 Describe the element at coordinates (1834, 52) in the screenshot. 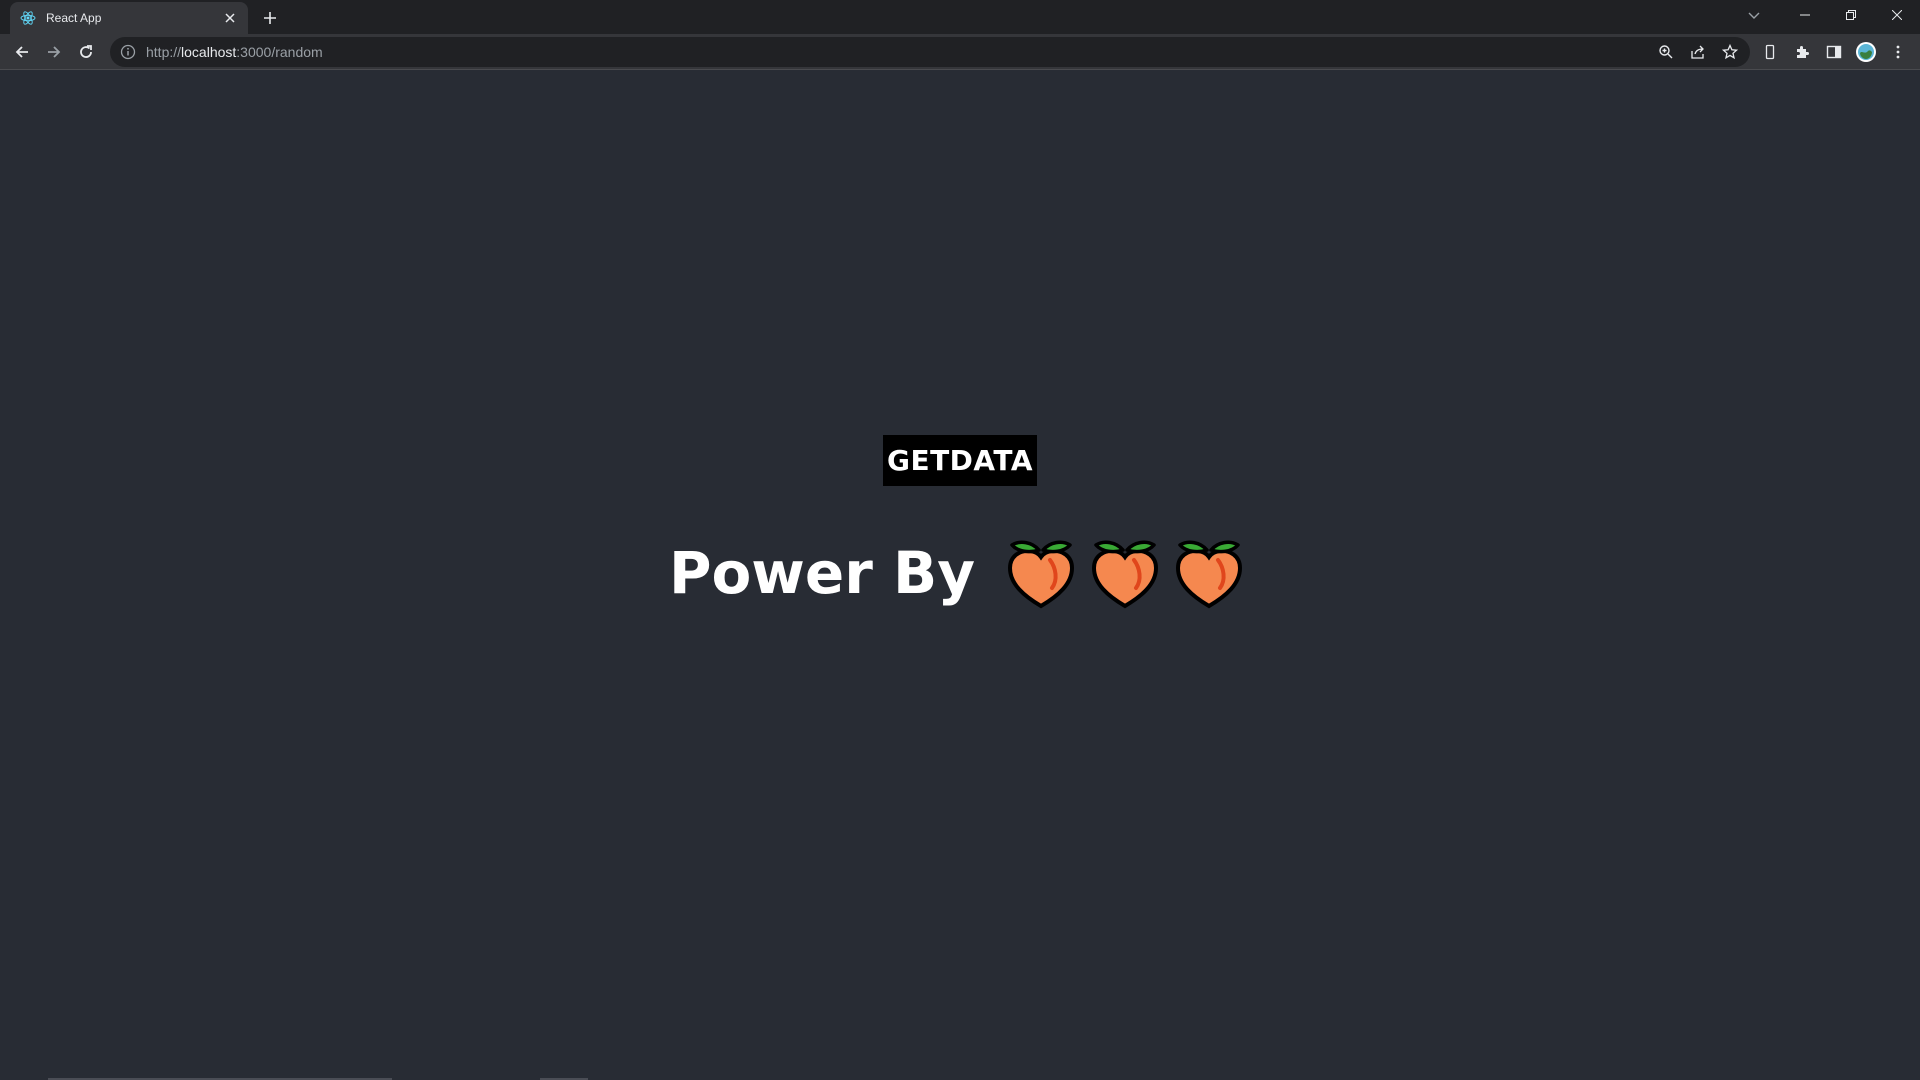

I see `side-panel-icon` at that location.